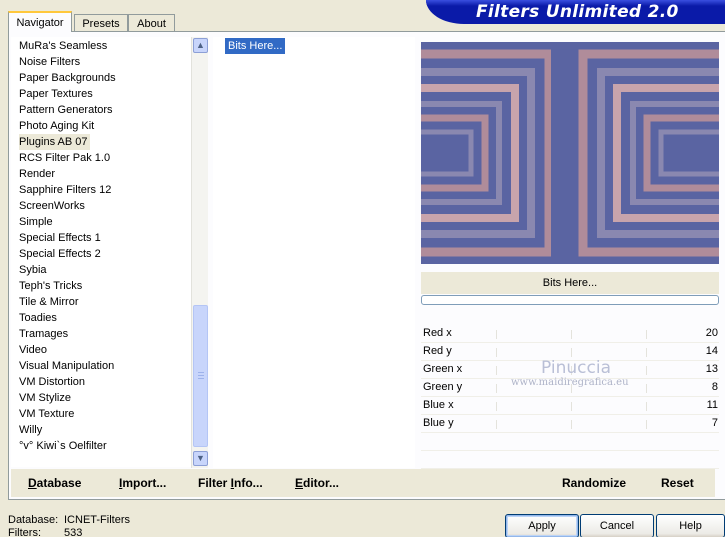  I want to click on param-label: Blue x, so click(438, 405).